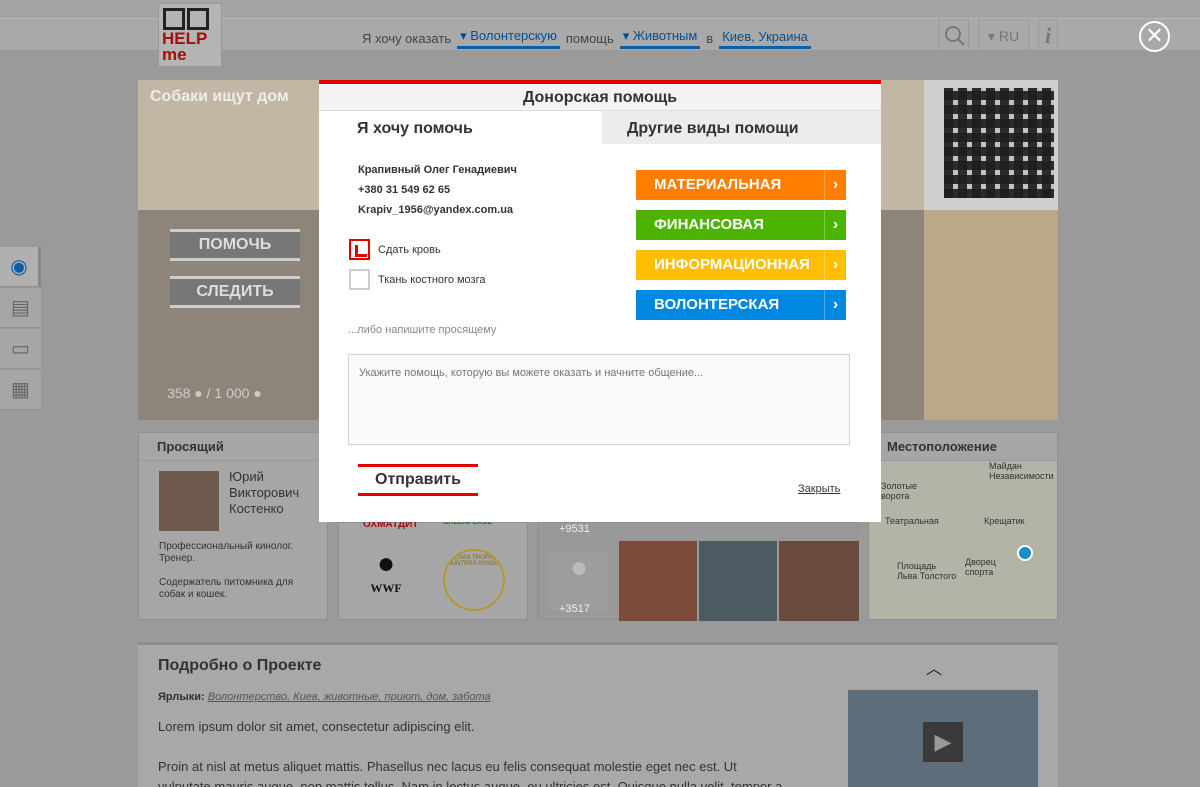  I want to click on comments-icon: ▭, so click(20, 349).